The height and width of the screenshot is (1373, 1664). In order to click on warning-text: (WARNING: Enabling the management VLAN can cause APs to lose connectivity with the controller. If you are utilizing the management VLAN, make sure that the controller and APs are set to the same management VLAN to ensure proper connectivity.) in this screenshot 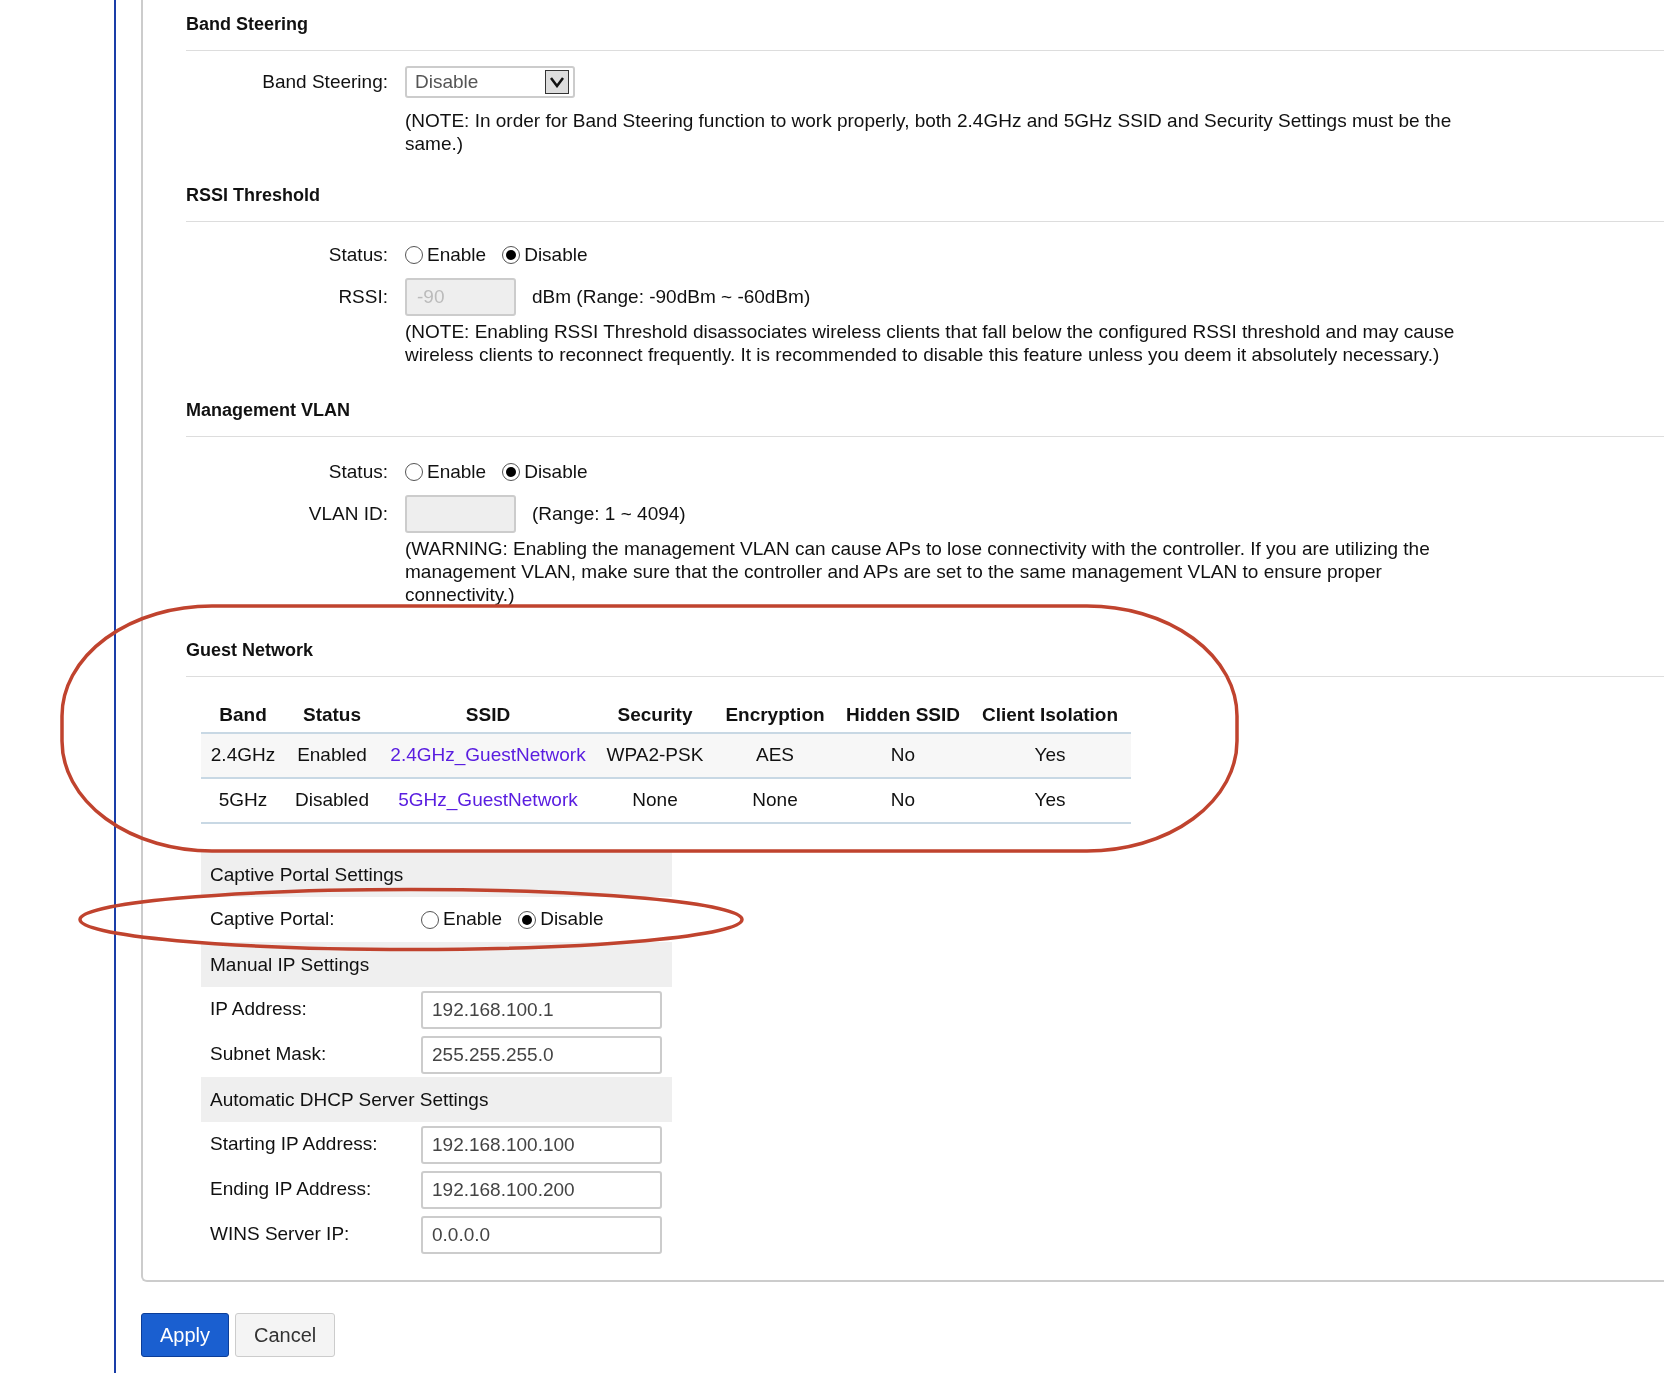, I will do `click(917, 571)`.